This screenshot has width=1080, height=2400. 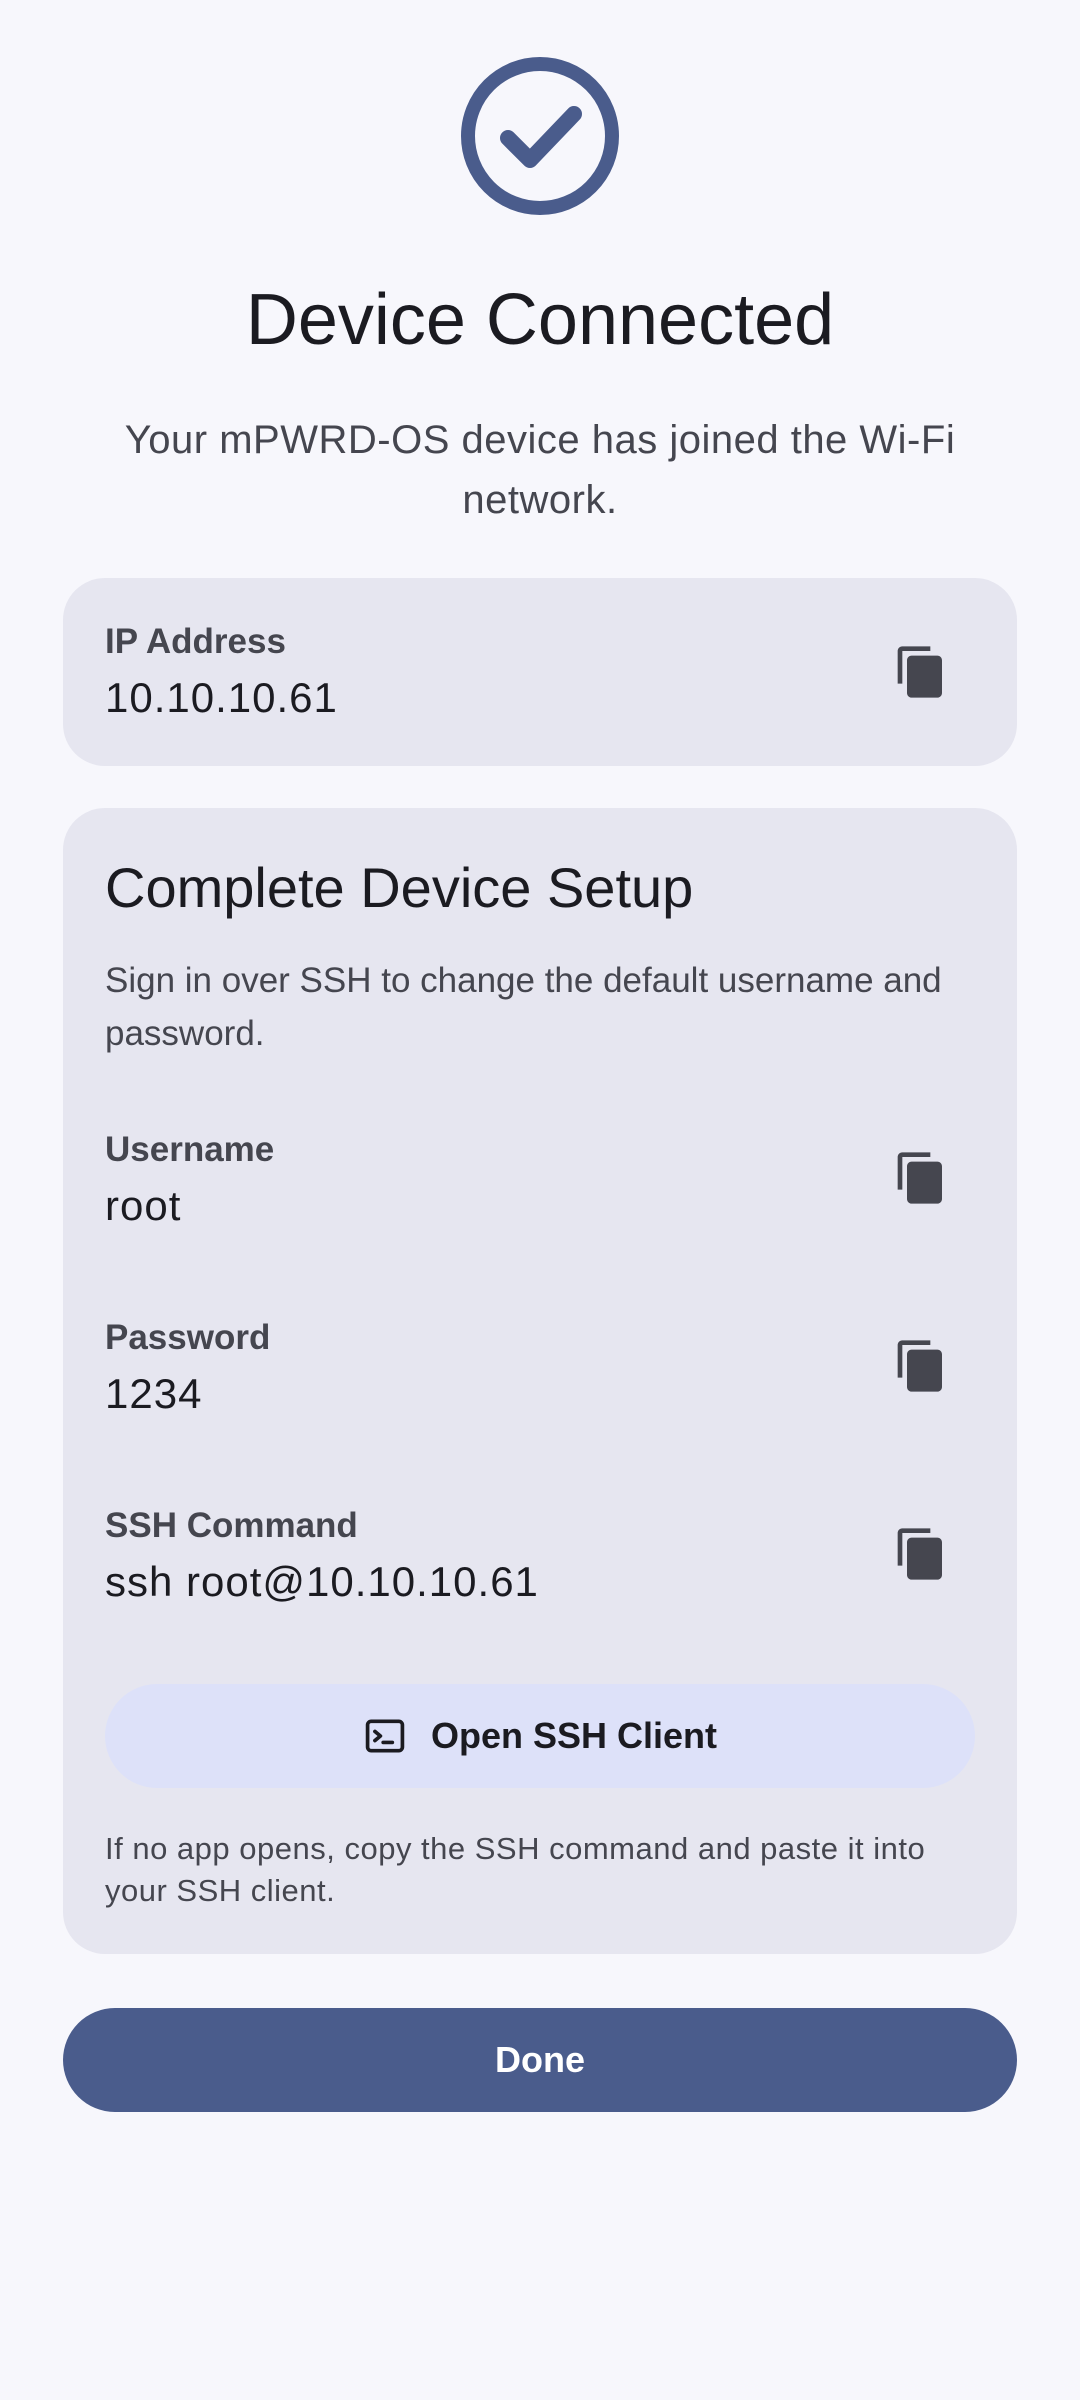 I want to click on page-title: Device Connected, so click(x=540, y=320).